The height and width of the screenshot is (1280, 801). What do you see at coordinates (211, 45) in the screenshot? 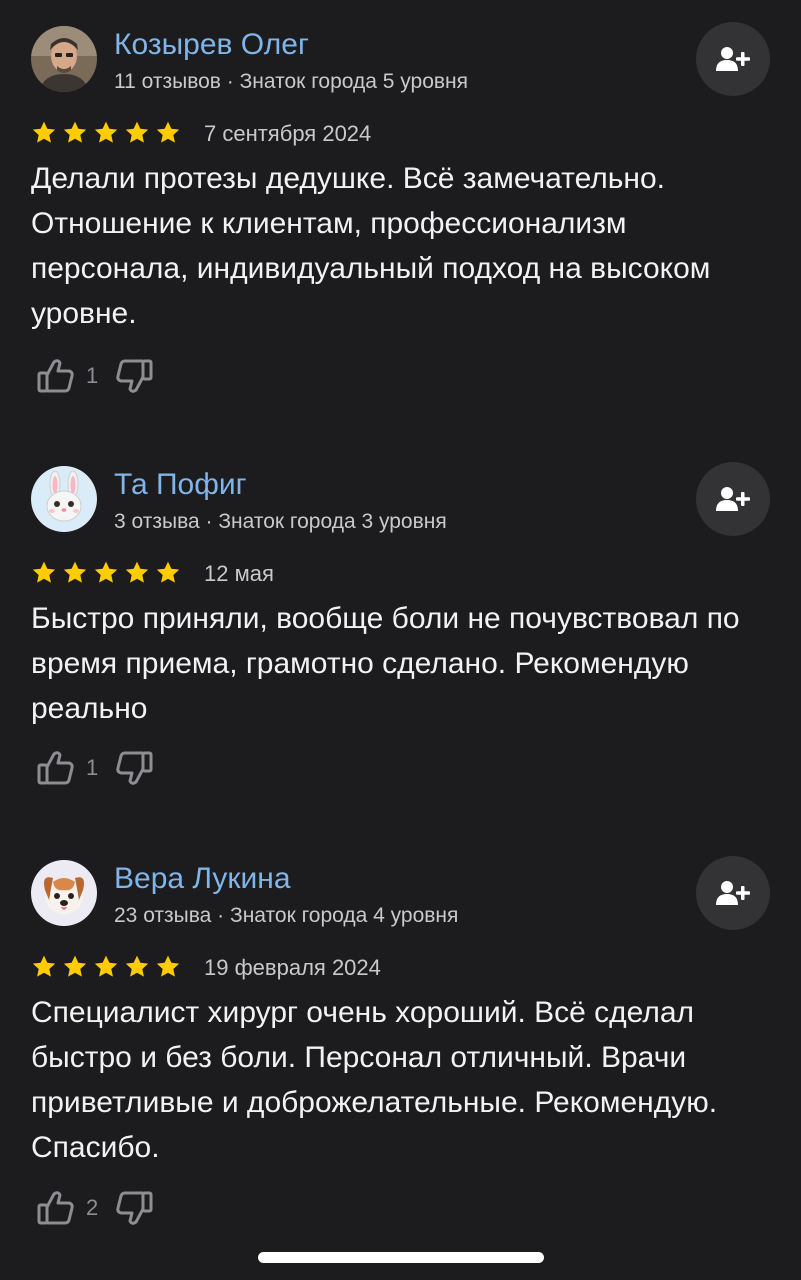
I see `author-name: Козырев Олег` at bounding box center [211, 45].